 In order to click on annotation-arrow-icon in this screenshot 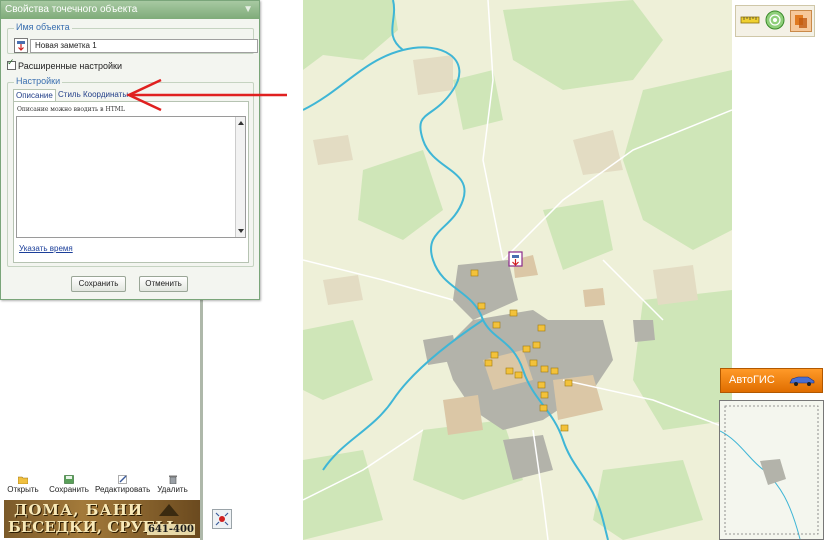, I will do `click(206, 95)`.